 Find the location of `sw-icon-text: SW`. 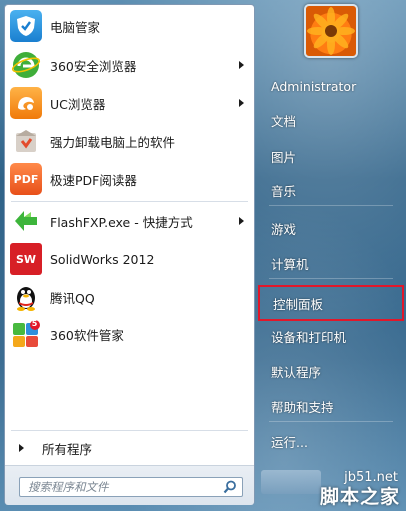

sw-icon-text: SW is located at coordinates (26, 259).